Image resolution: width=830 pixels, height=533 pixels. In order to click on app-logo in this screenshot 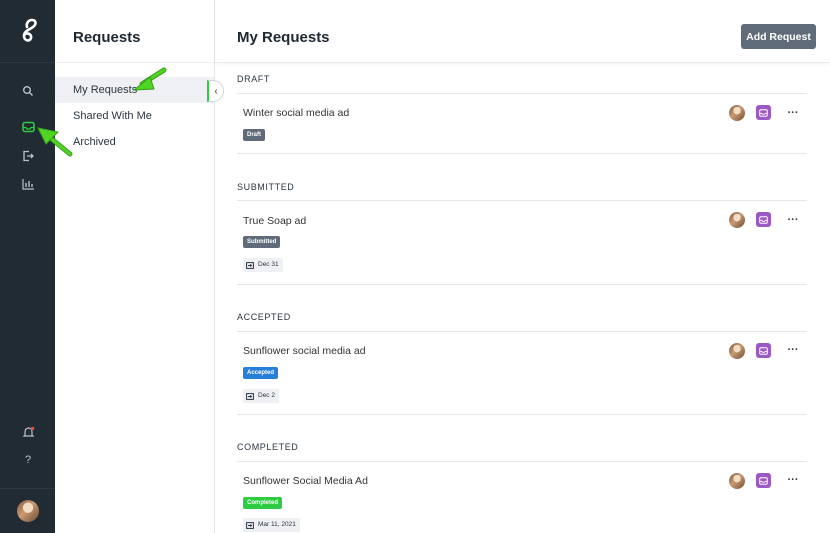, I will do `click(27, 31)`.